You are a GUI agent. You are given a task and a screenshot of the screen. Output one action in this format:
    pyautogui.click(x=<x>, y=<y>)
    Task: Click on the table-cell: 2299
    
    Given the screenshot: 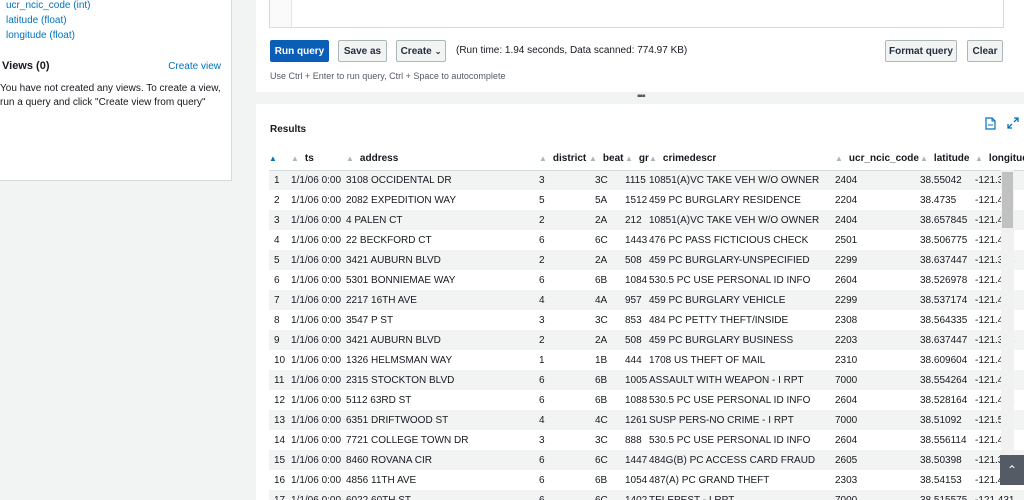 What is the action you would take?
    pyautogui.click(x=877, y=300)
    